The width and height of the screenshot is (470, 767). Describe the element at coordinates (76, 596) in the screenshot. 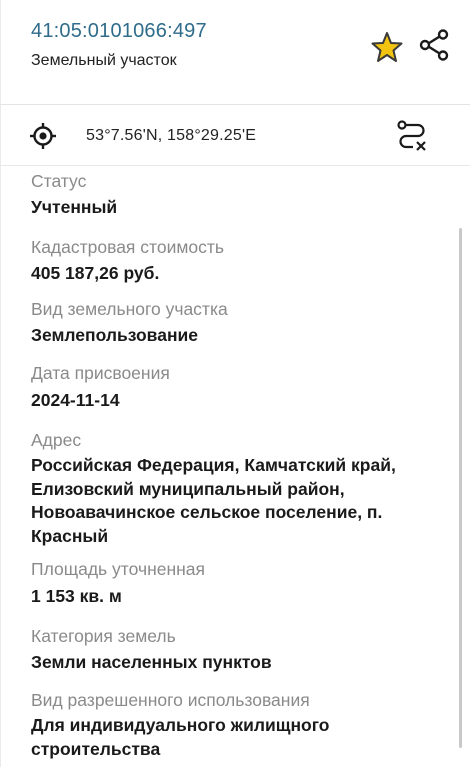

I see `field-value: 1 153 кв. м` at that location.